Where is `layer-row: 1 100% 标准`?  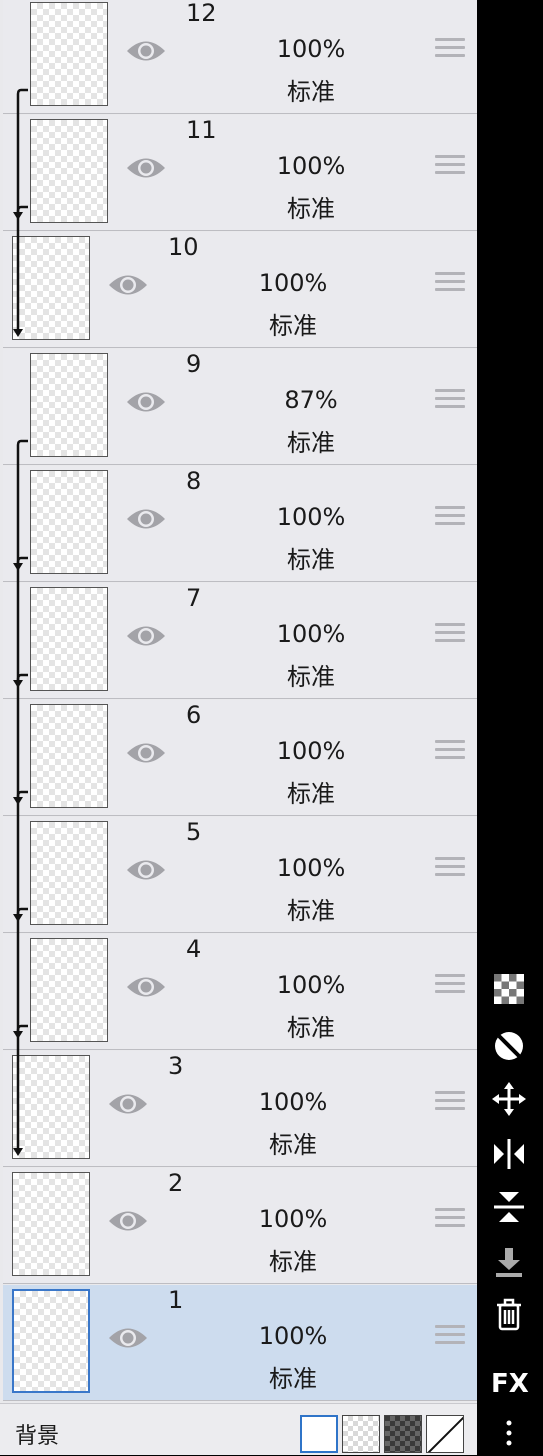 layer-row: 1 100% 标准 is located at coordinates (240, 1343).